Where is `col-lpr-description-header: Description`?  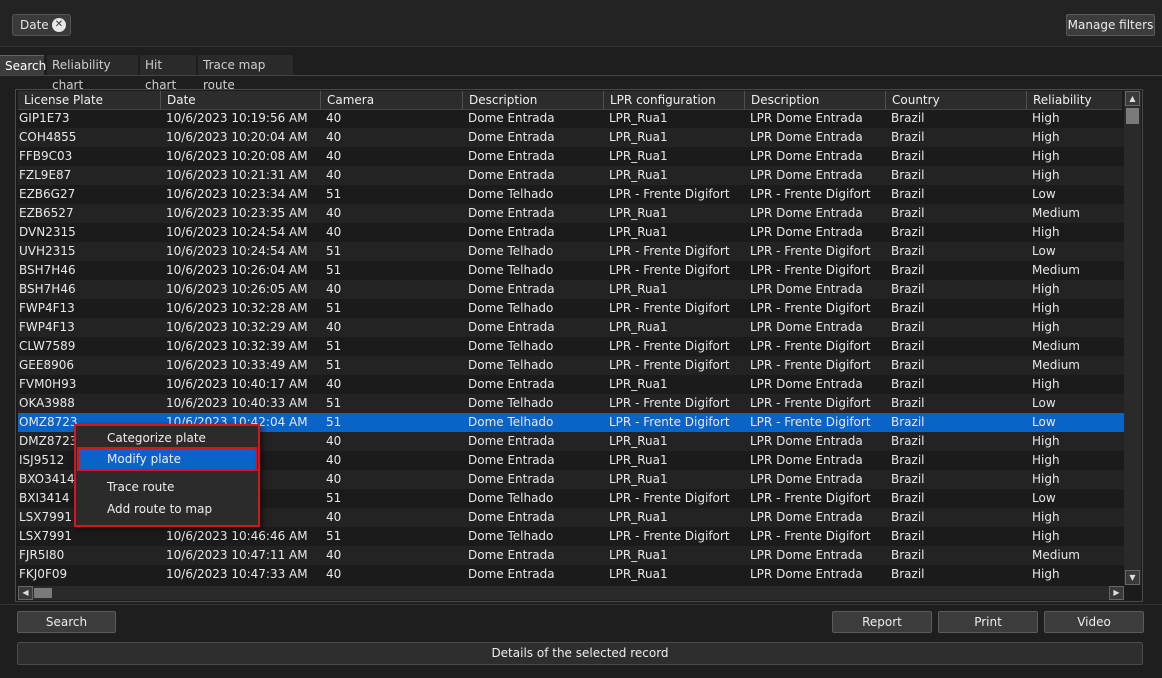 col-lpr-description-header: Description is located at coordinates (815, 100).